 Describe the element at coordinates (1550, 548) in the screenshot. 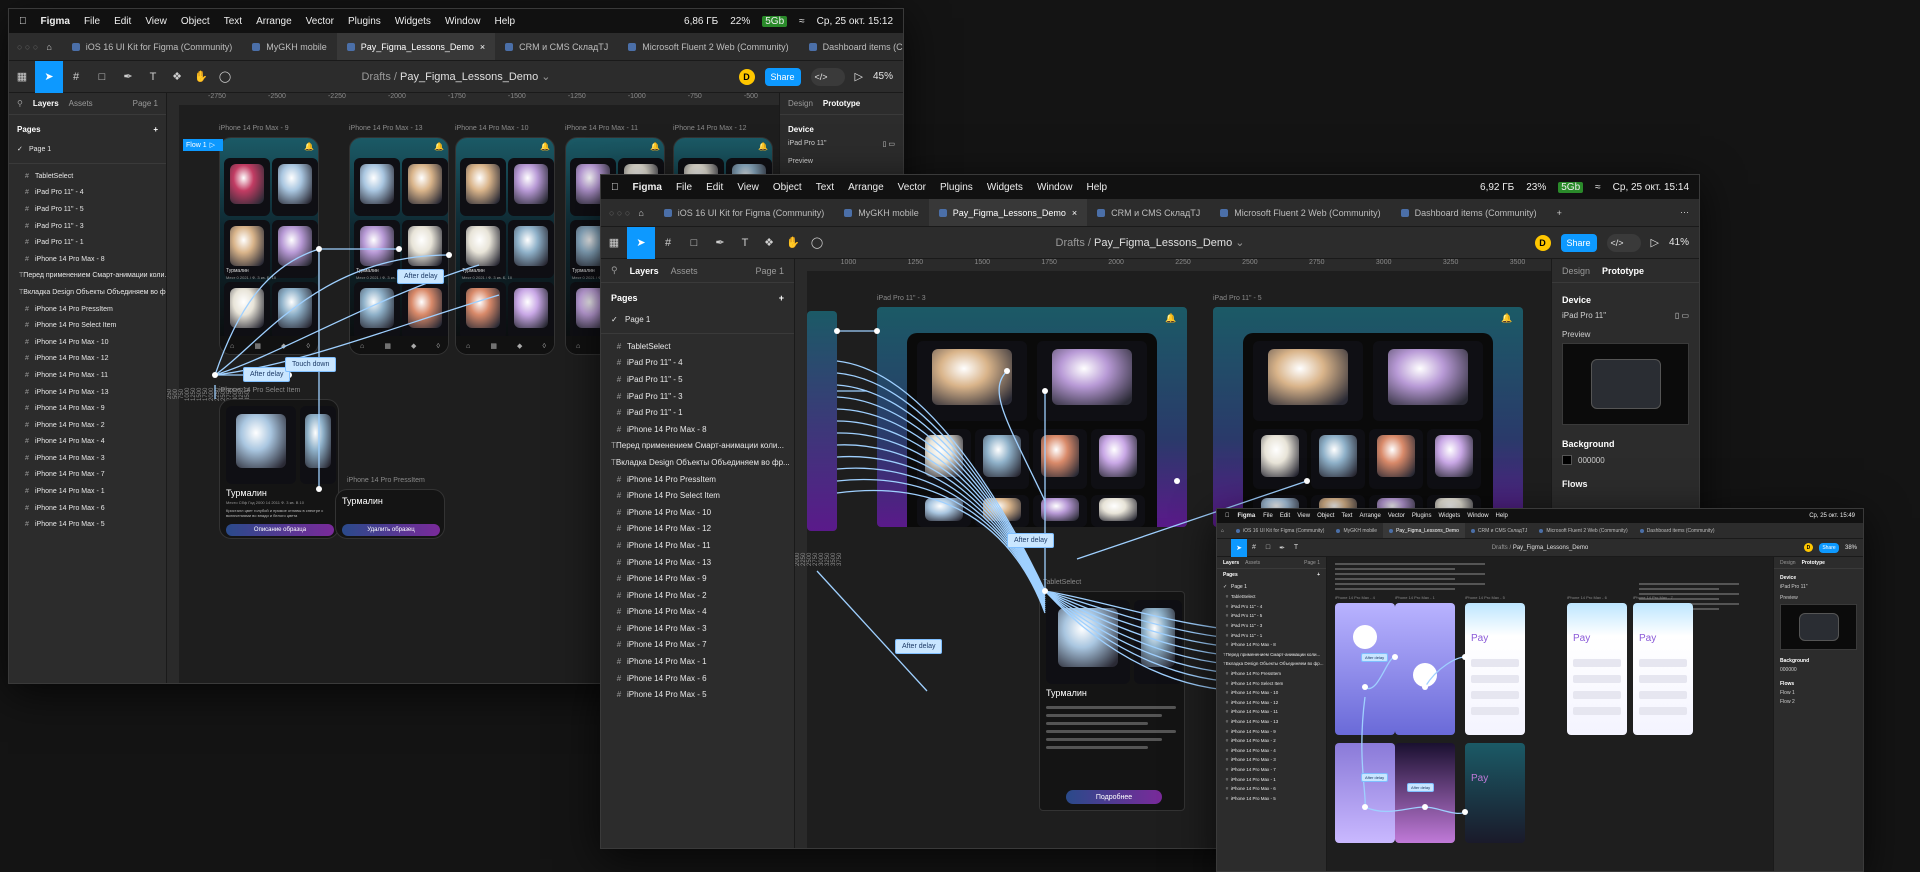

I see `breadcrumb-file: Pay_Figma_Lessons_Demo` at that location.